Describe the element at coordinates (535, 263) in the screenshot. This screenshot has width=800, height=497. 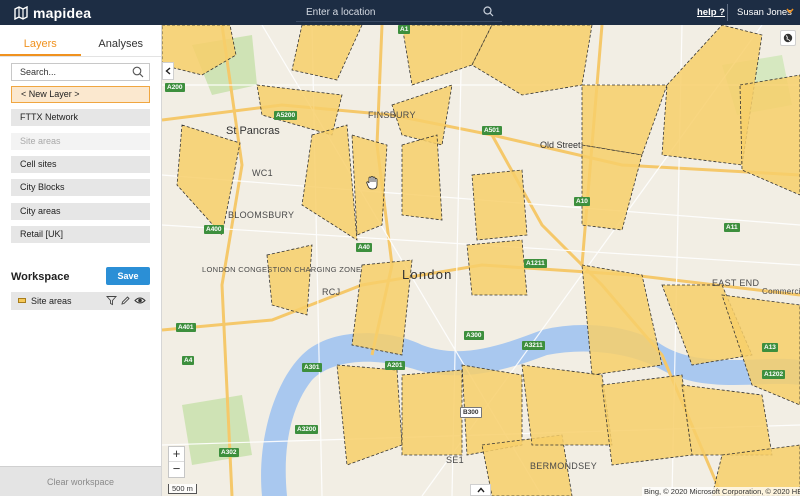
I see `road-shield: A1211` at that location.